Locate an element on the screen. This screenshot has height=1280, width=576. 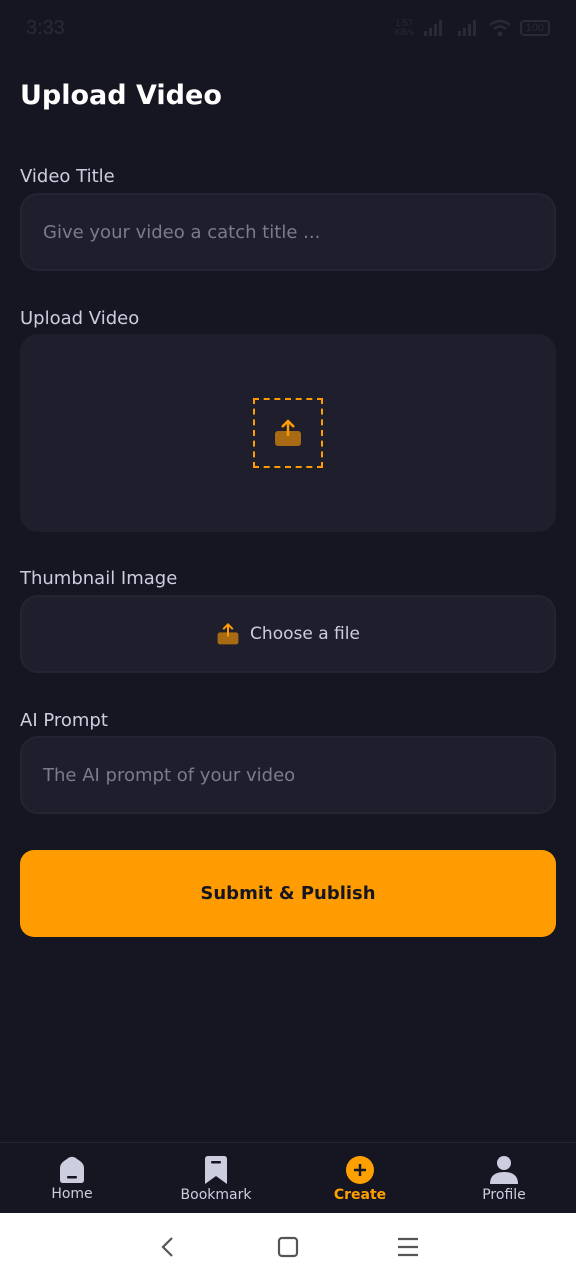
status-icons: 1.57 KB/s 100 is located at coordinates (472, 28).